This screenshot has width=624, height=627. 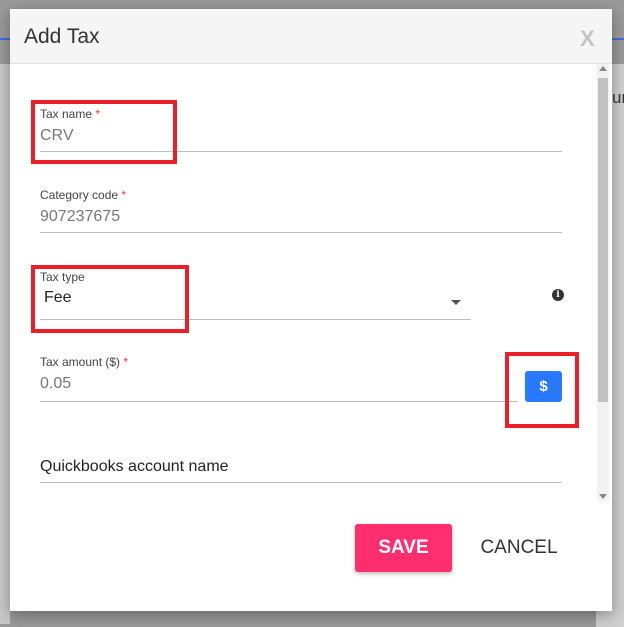 What do you see at coordinates (301, 232) in the screenshot?
I see `category-code-underline` at bounding box center [301, 232].